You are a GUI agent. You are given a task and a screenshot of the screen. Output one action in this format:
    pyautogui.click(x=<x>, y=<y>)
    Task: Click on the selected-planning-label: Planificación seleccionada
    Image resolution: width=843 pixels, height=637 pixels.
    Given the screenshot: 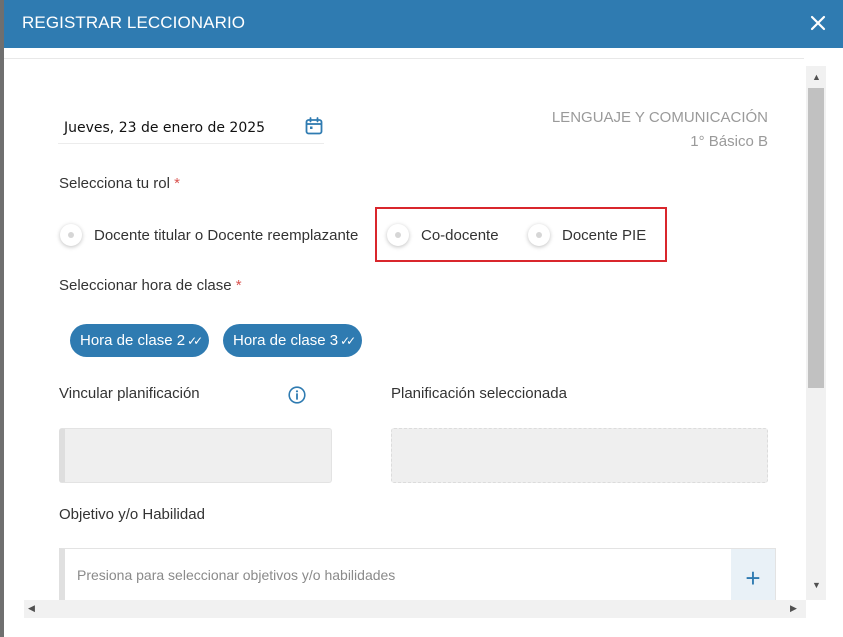 What is the action you would take?
    pyautogui.click(x=479, y=393)
    